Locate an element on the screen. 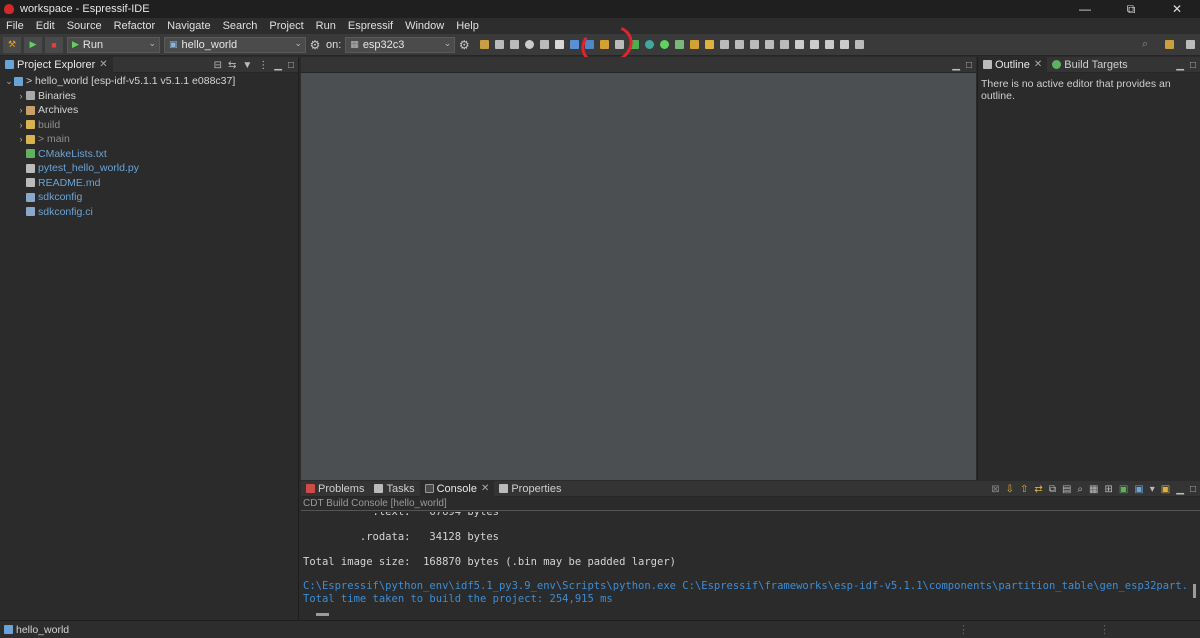 The image size is (1200, 638). scroll-lock-icon: ⇩ is located at coordinates (1010, 489).